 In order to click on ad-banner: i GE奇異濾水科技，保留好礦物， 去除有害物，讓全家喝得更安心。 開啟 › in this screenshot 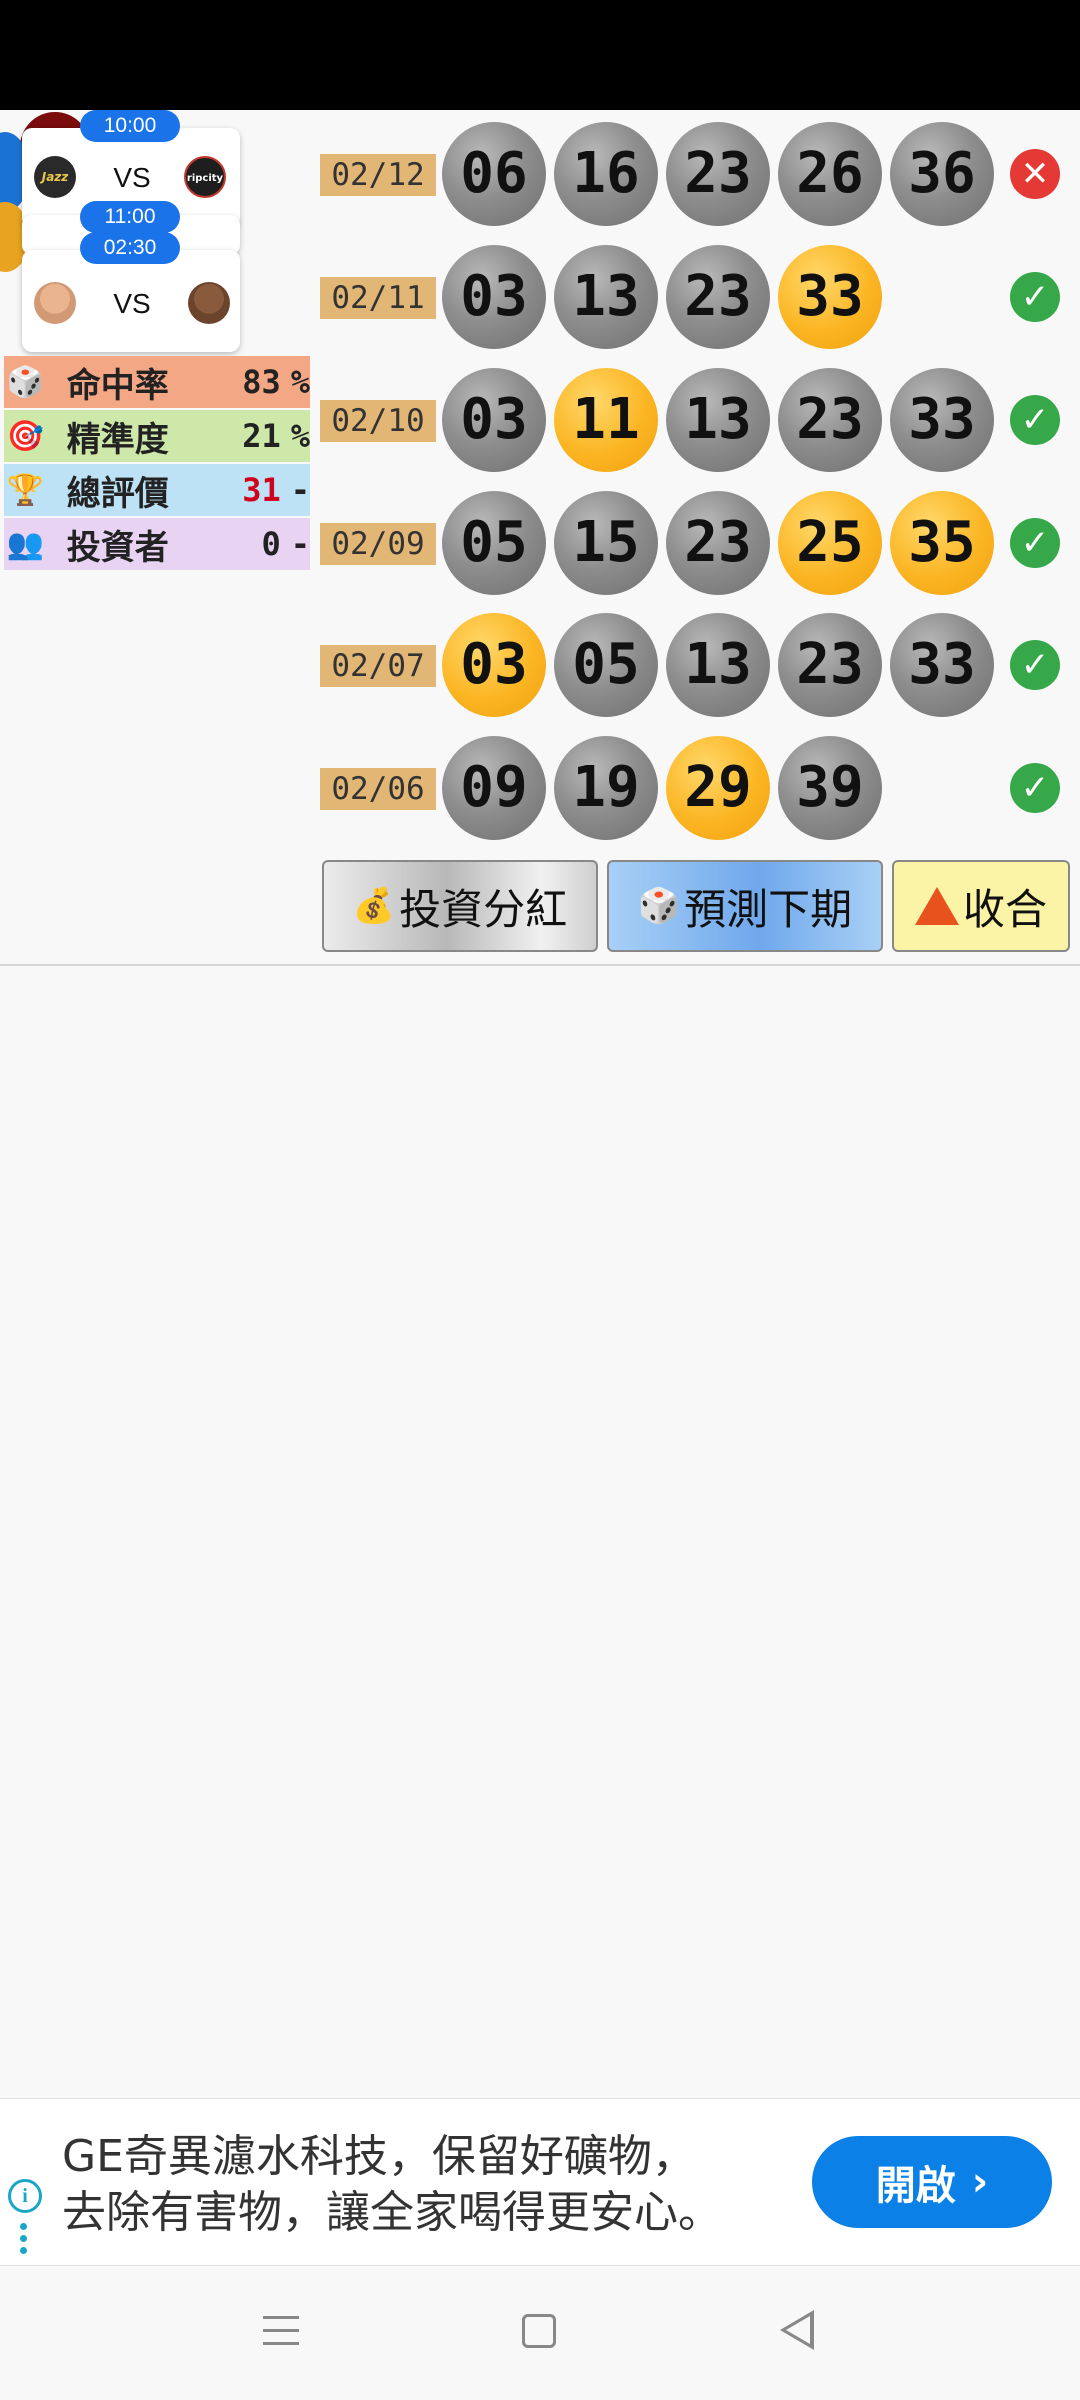, I will do `click(540, 2182)`.